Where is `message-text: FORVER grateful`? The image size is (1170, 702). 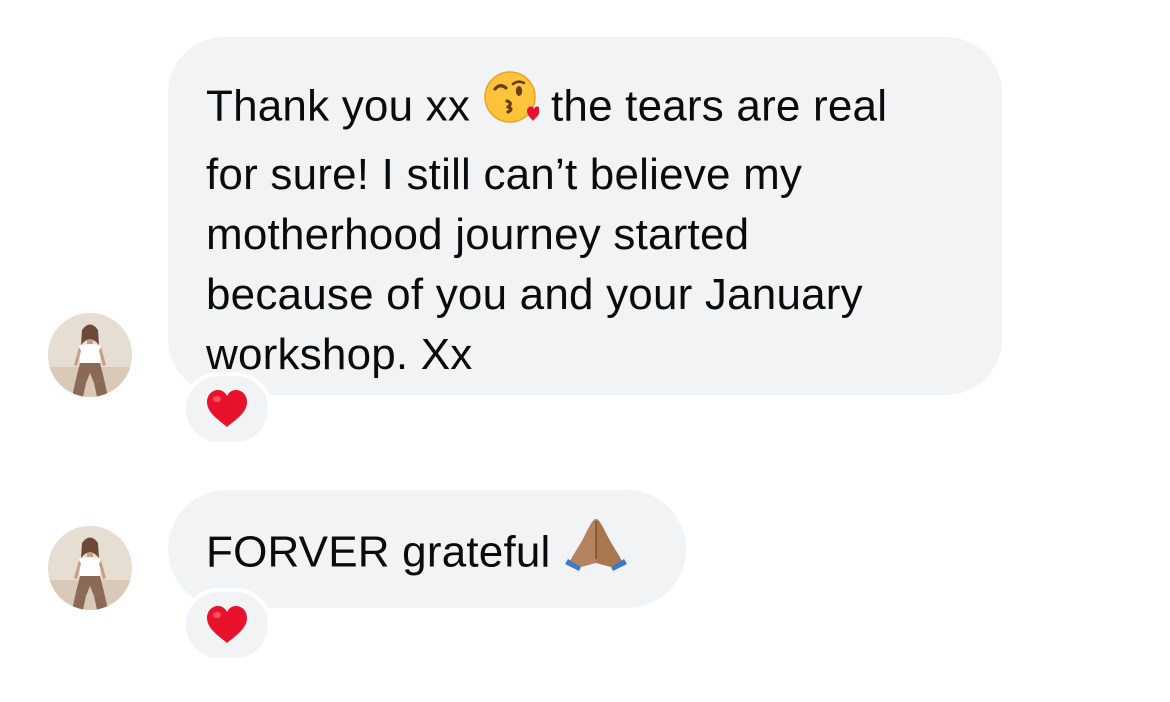 message-text: FORVER grateful is located at coordinates (378, 552).